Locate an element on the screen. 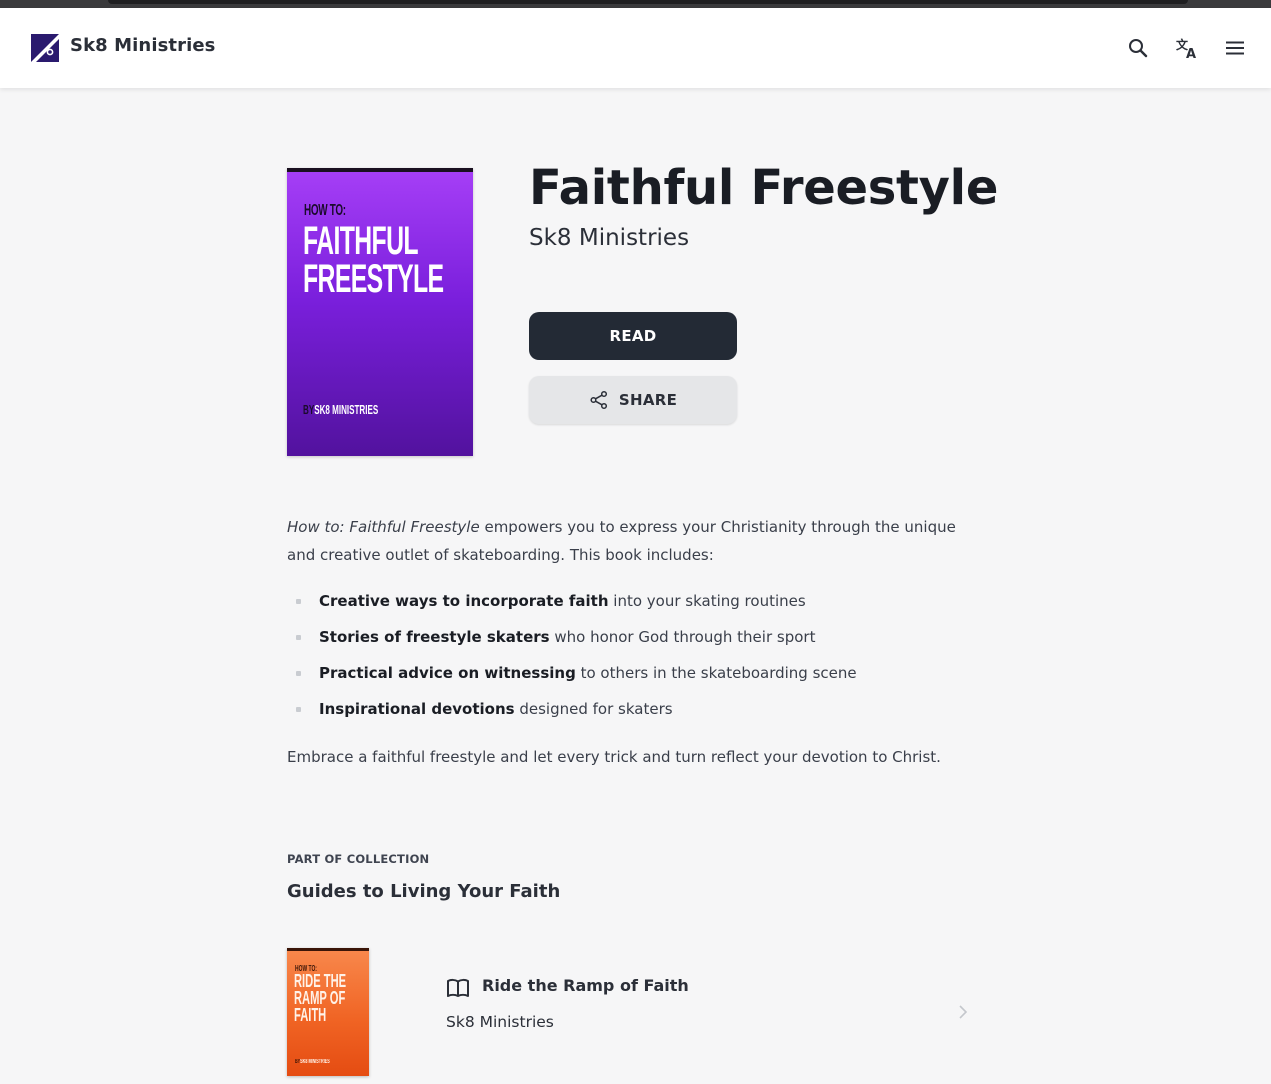 The image size is (1271, 1084). share-icon is located at coordinates (598, 400).